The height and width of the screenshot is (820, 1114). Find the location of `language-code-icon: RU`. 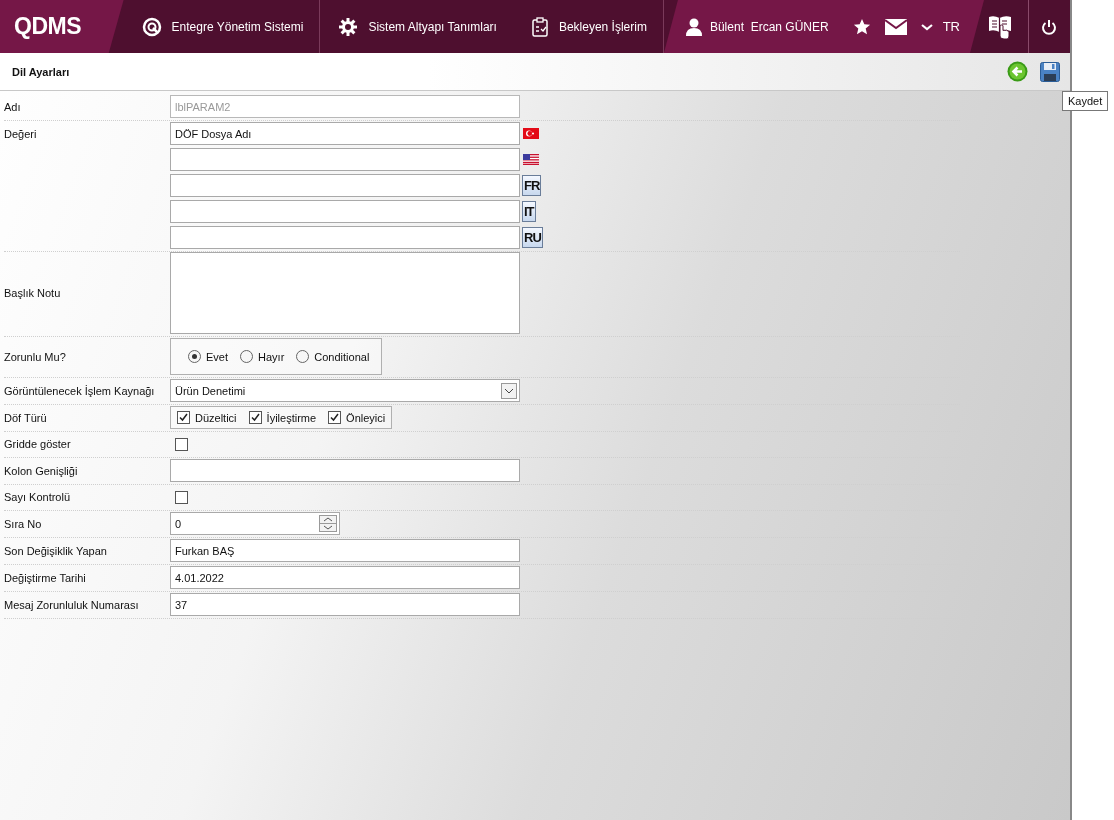

language-code-icon: RU is located at coordinates (532, 237).